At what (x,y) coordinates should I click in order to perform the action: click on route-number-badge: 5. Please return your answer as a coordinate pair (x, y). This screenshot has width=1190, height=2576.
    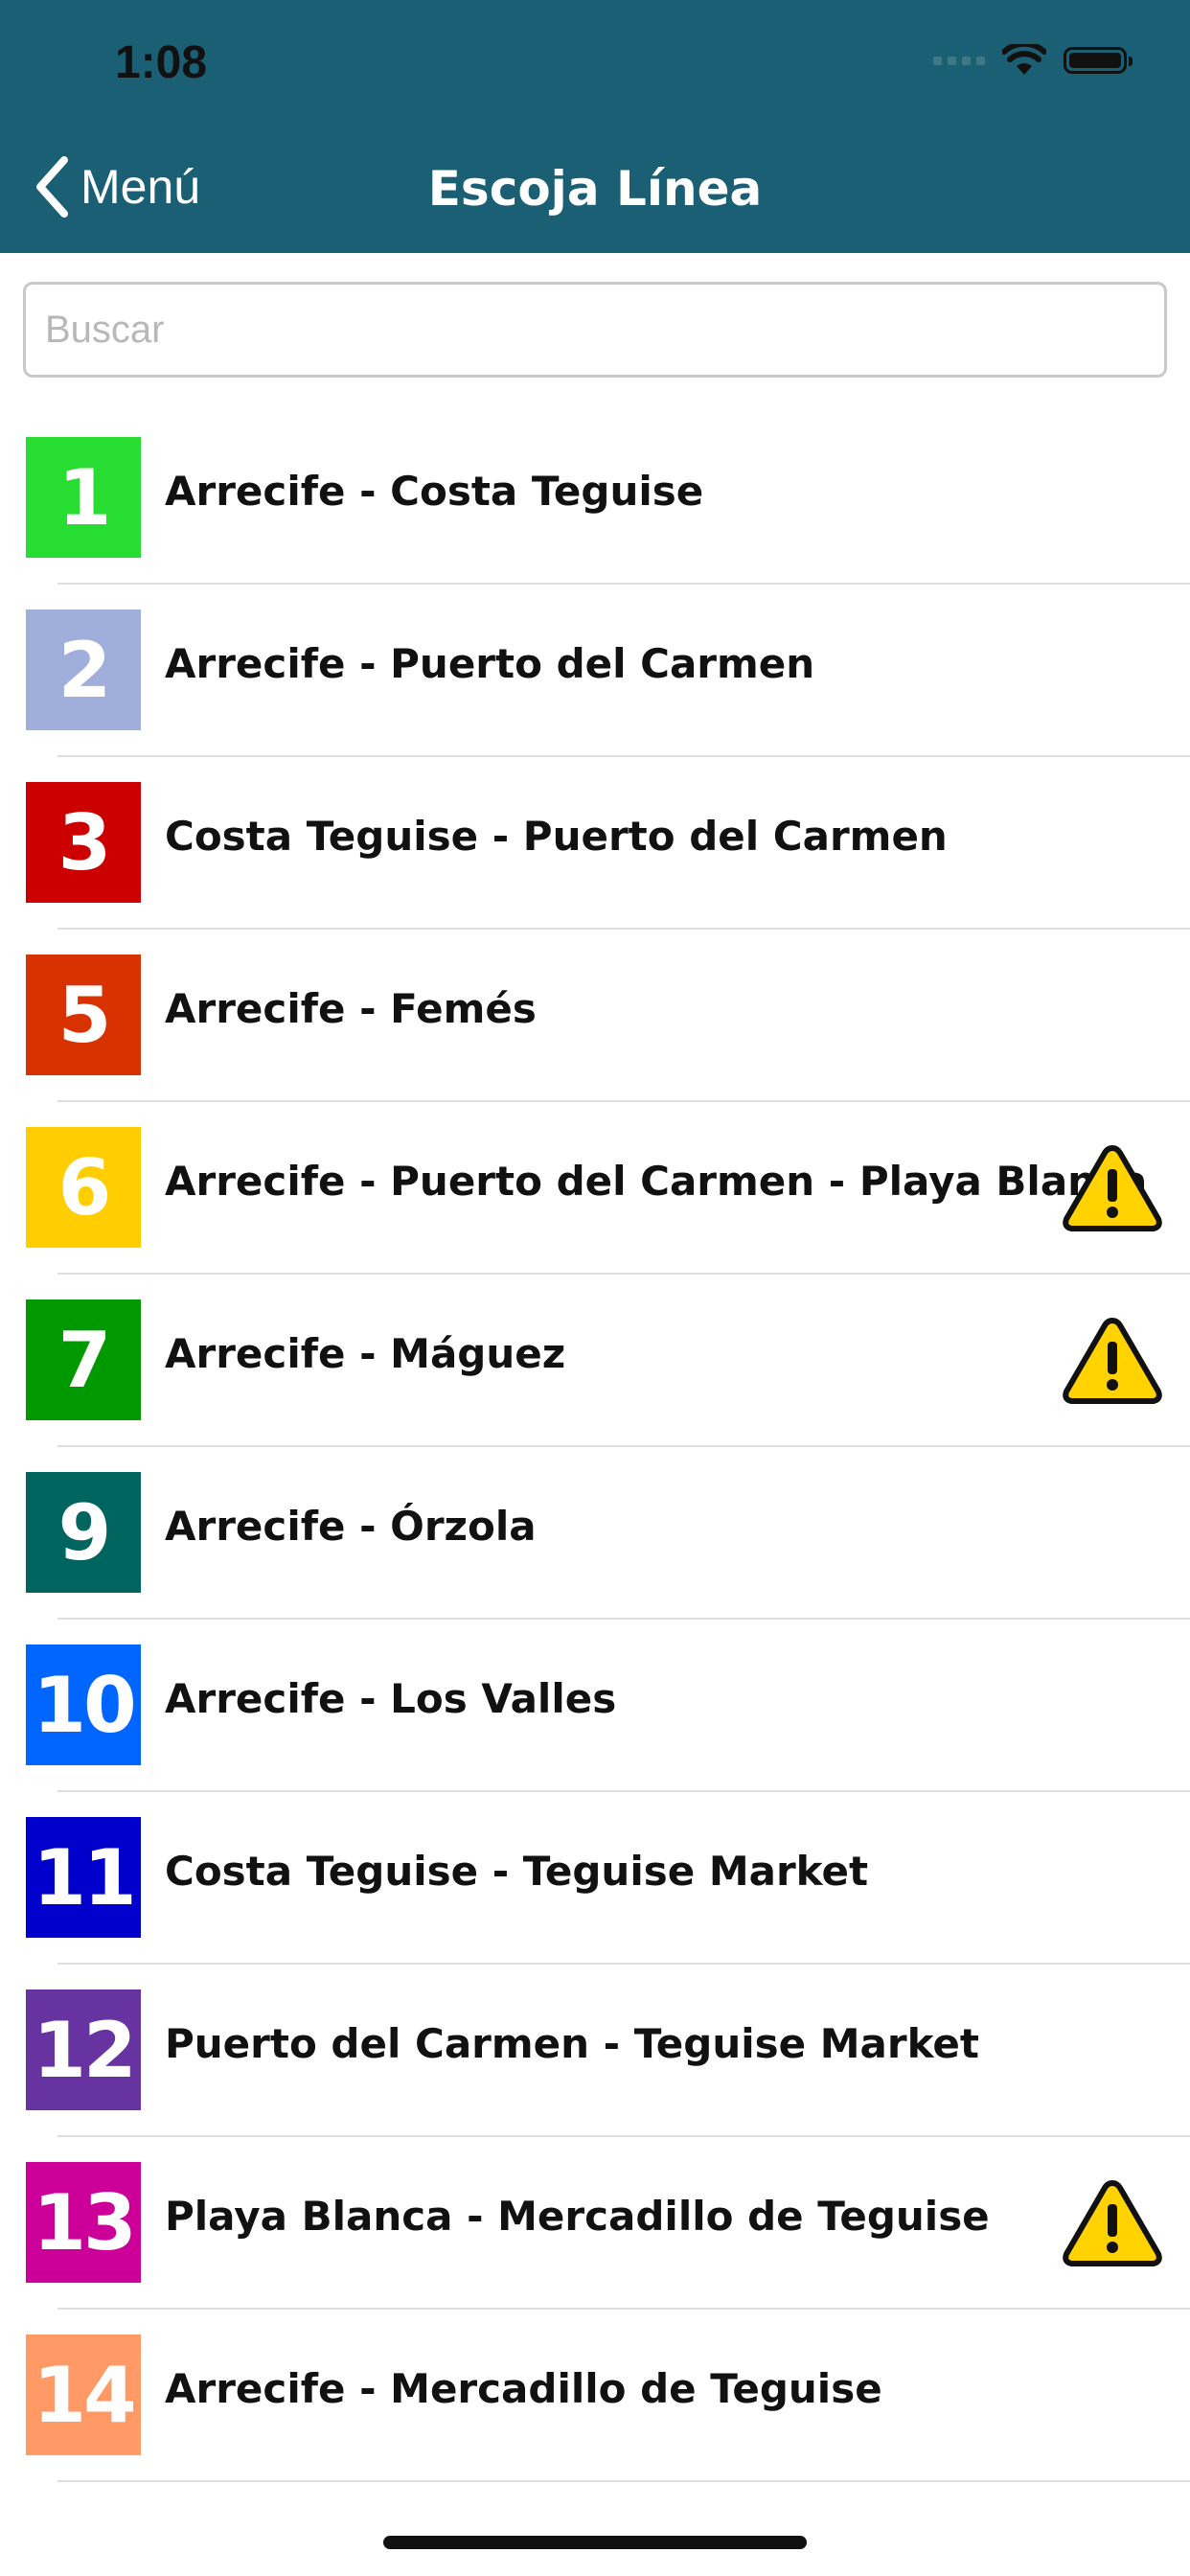
    Looking at the image, I should click on (84, 1015).